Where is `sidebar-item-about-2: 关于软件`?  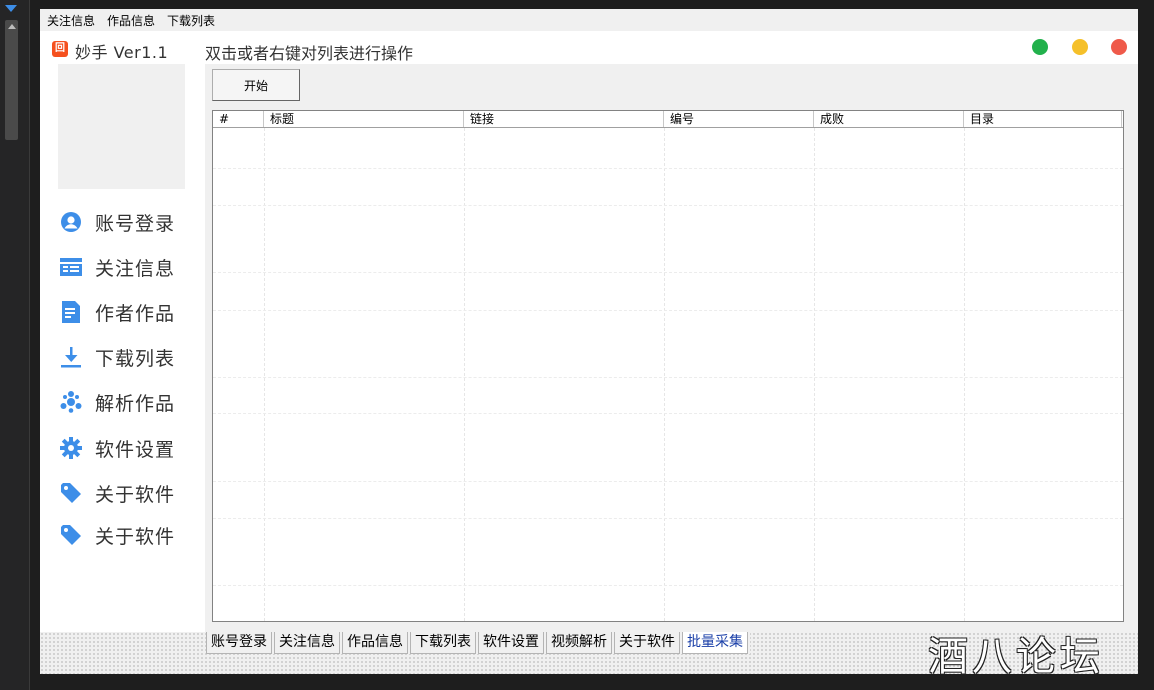 sidebar-item-about-2: 关于软件 is located at coordinates (116, 535).